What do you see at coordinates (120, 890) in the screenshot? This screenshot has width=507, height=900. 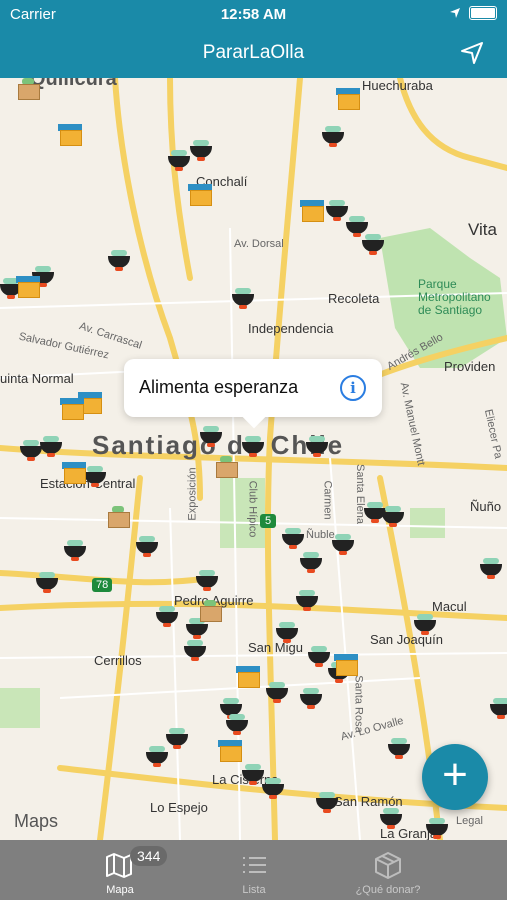 I see `tab-label: Mapa` at bounding box center [120, 890].